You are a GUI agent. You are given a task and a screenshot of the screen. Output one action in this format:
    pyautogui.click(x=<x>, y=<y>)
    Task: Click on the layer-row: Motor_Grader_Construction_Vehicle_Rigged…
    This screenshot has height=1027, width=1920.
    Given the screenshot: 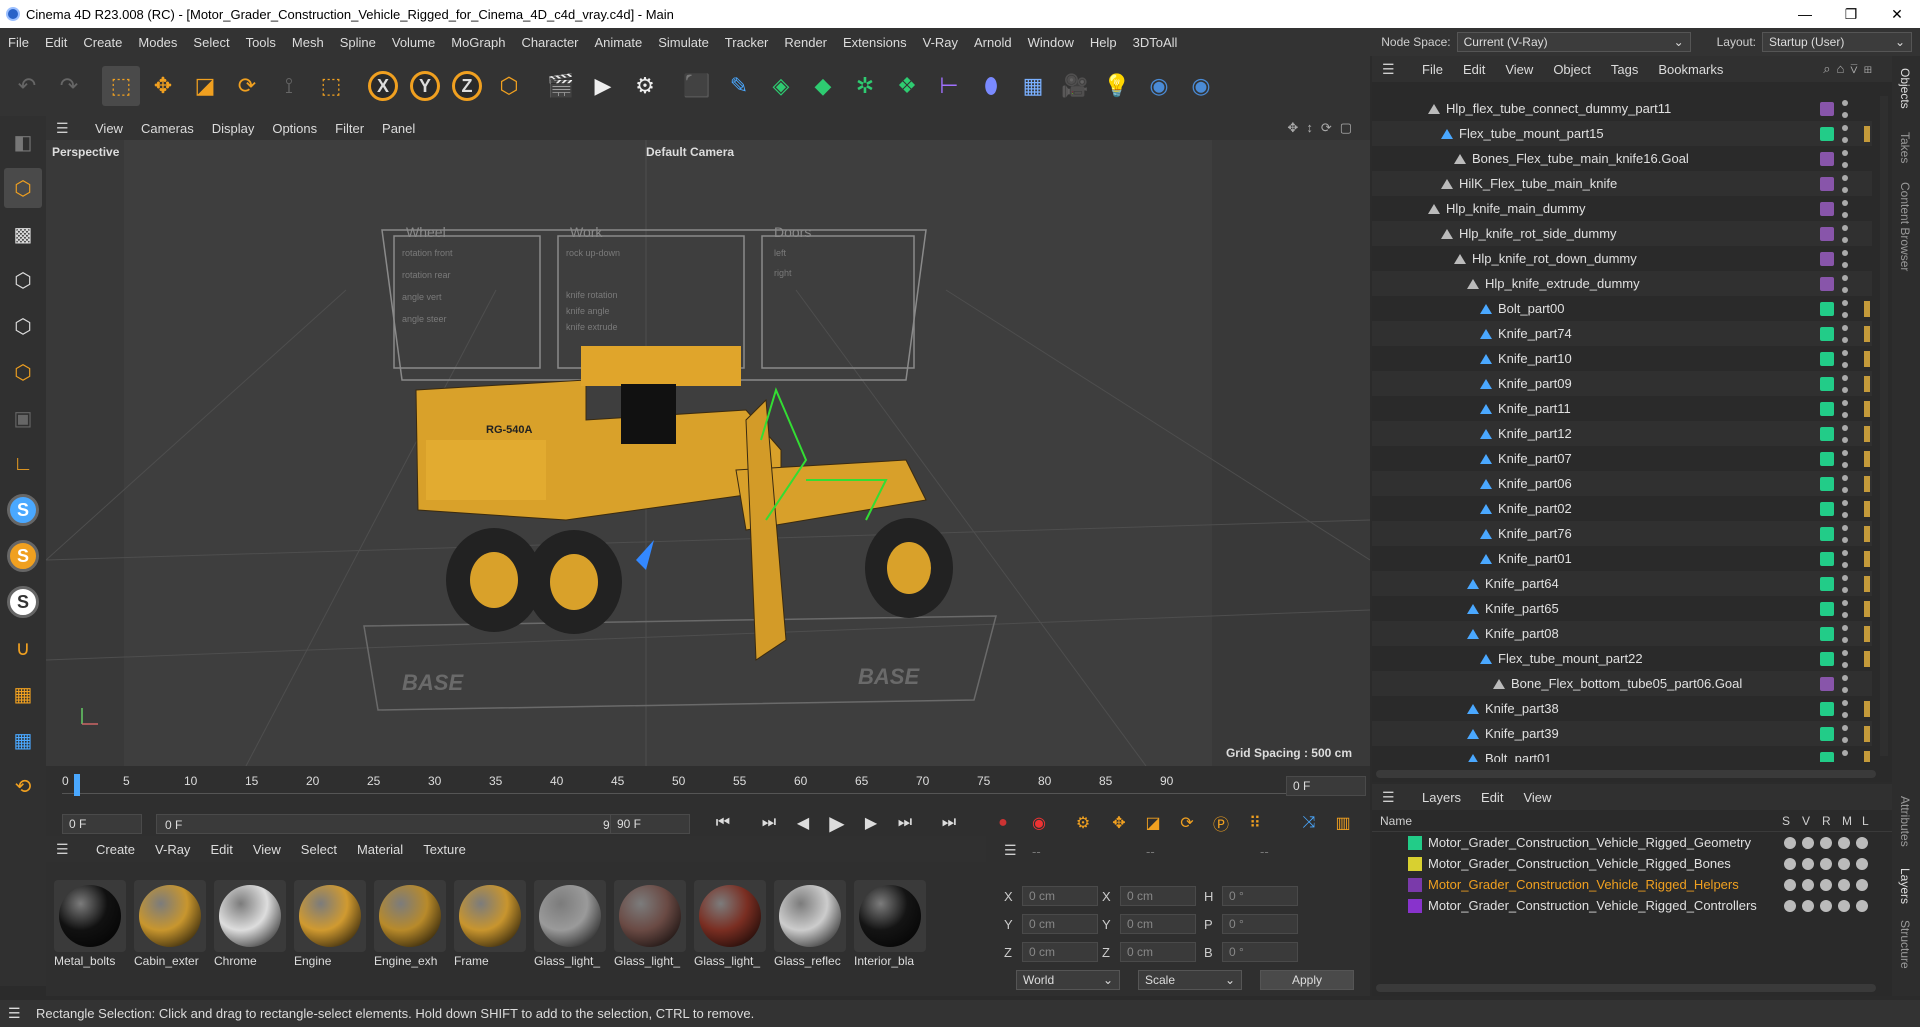 What is the action you would take?
    pyautogui.click(x=1632, y=863)
    